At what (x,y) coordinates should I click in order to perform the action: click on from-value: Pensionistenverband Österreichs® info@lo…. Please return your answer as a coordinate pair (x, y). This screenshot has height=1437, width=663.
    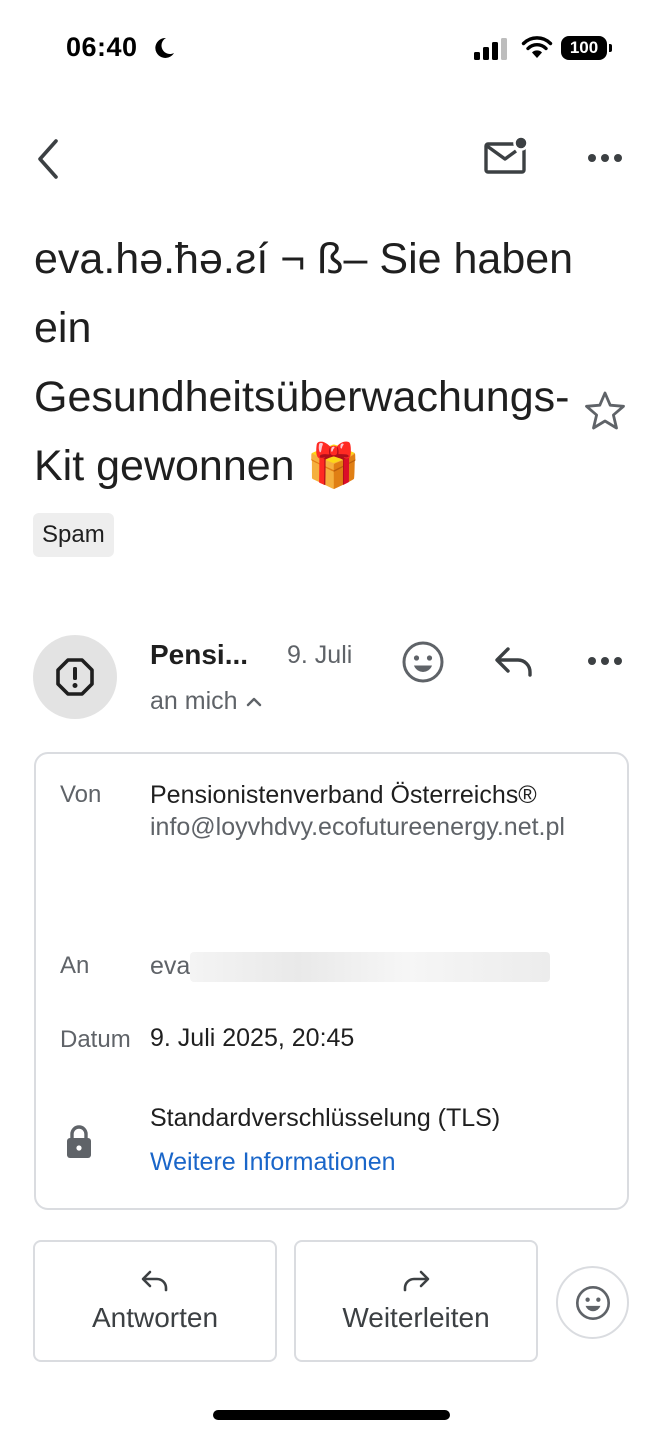
    Looking at the image, I should click on (380, 811).